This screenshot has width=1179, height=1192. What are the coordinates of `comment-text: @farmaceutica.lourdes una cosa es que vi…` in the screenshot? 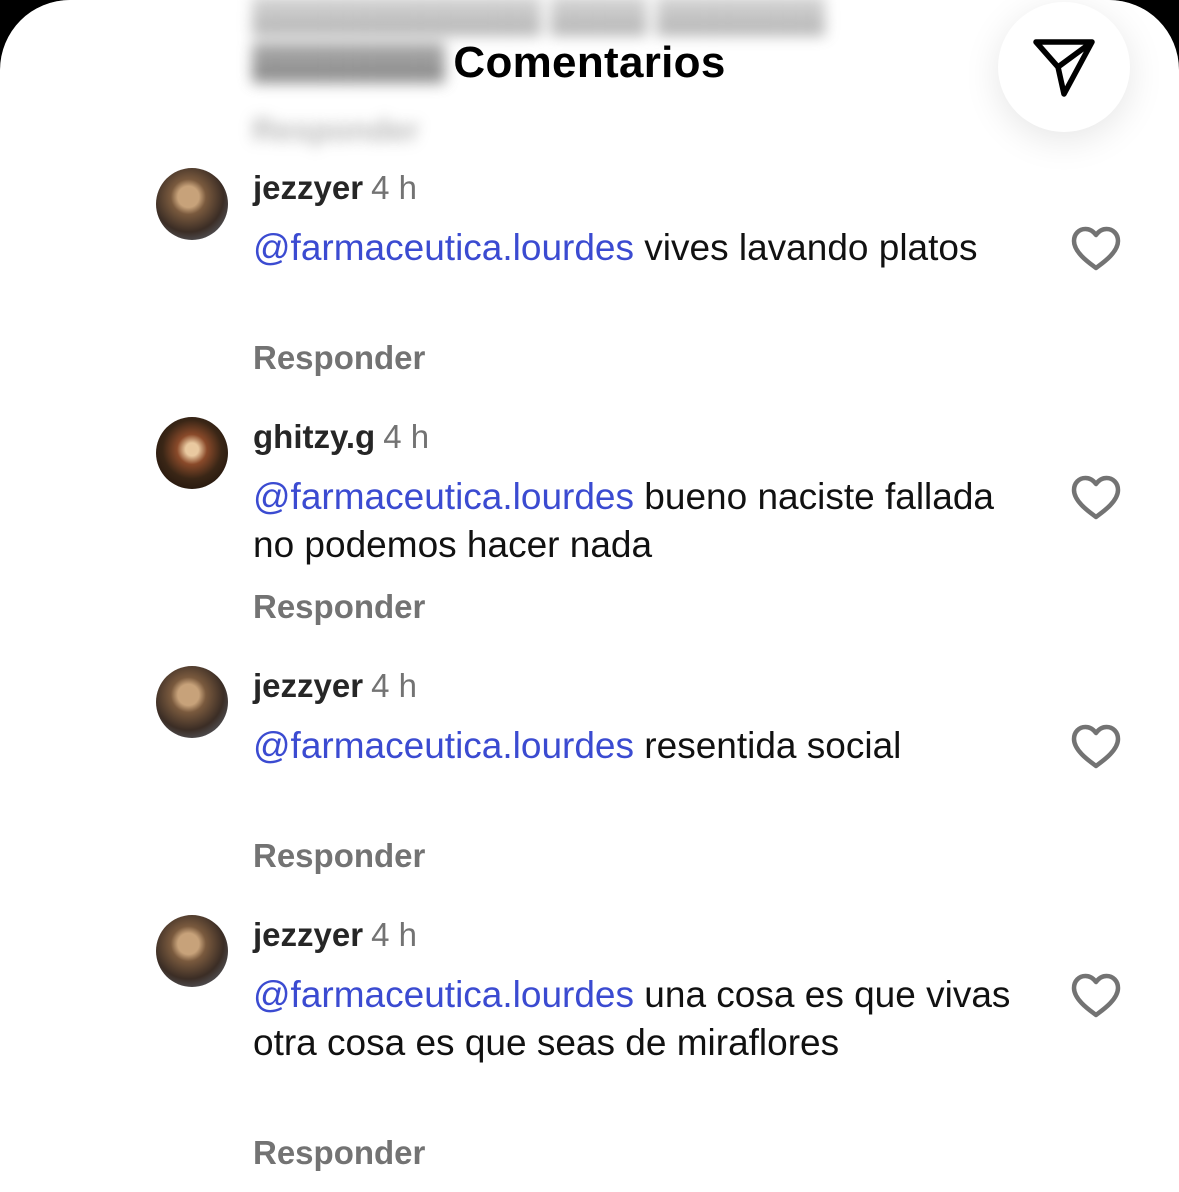 It's located at (633, 1019).